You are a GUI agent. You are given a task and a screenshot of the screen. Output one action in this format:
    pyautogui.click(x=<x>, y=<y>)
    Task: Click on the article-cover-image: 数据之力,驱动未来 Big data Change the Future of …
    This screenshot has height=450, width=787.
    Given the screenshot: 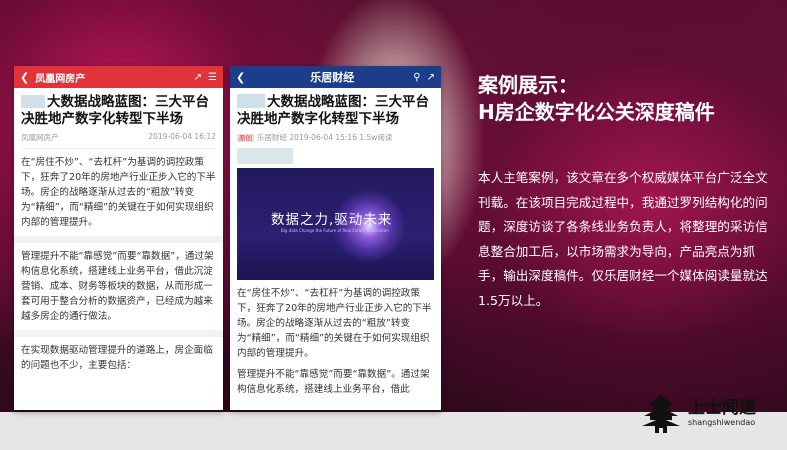 What is the action you would take?
    pyautogui.click(x=335, y=224)
    